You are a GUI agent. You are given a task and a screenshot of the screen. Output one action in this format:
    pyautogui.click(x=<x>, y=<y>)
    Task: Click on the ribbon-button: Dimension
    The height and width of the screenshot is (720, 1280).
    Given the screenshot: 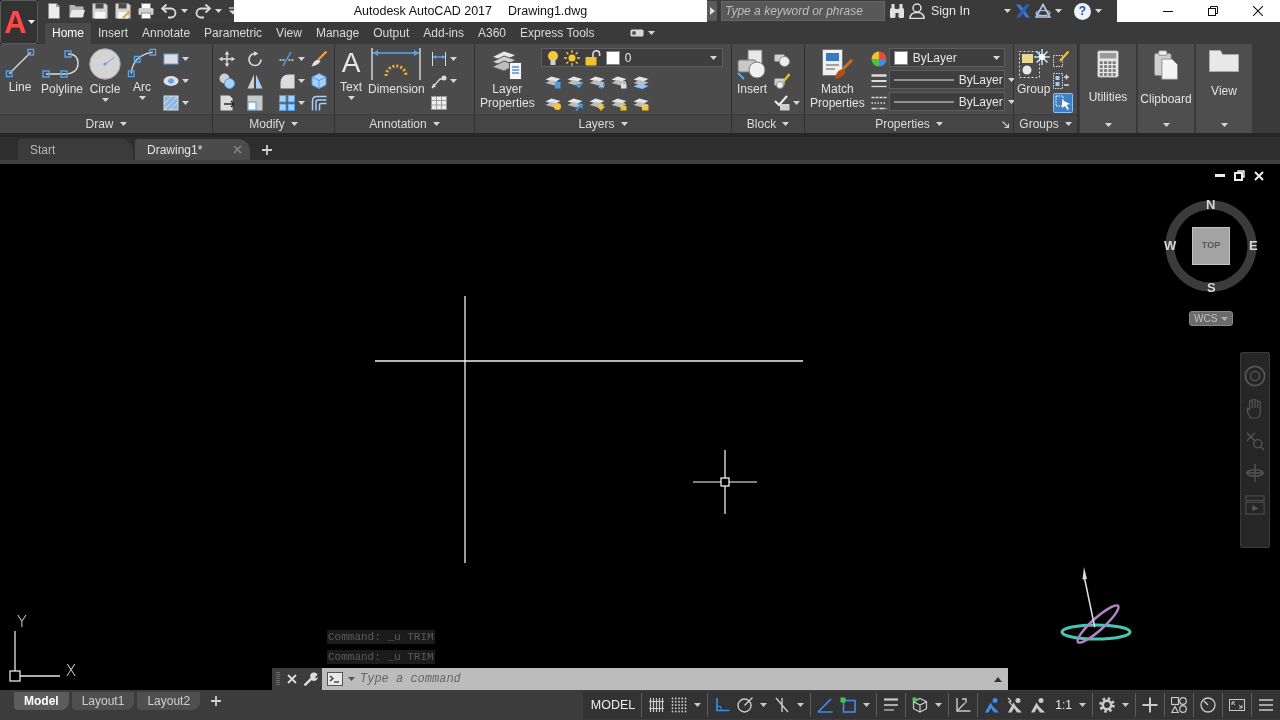 What is the action you would take?
    pyautogui.click(x=396, y=72)
    